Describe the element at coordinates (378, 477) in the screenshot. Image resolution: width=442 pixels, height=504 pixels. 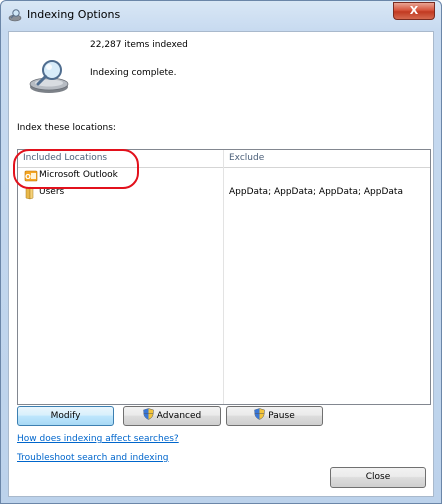
I see `close-button: Close` at that location.